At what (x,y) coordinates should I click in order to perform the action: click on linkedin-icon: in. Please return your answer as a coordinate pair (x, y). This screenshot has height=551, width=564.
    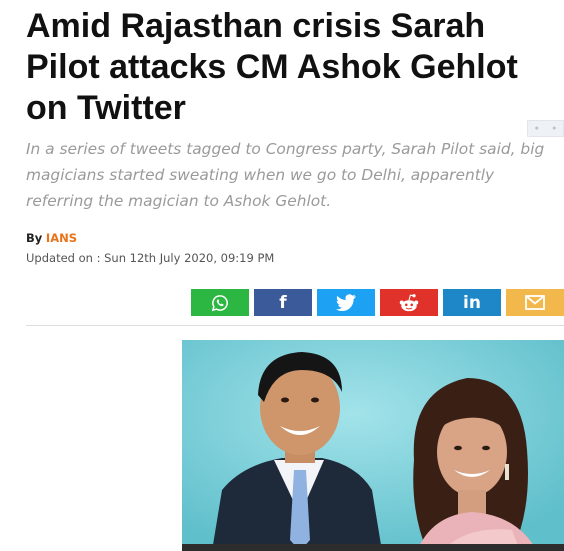
    Looking at the image, I should click on (472, 302).